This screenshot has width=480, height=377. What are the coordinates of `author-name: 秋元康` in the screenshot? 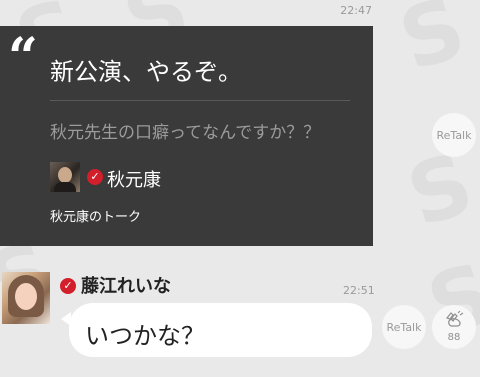 It's located at (134, 179).